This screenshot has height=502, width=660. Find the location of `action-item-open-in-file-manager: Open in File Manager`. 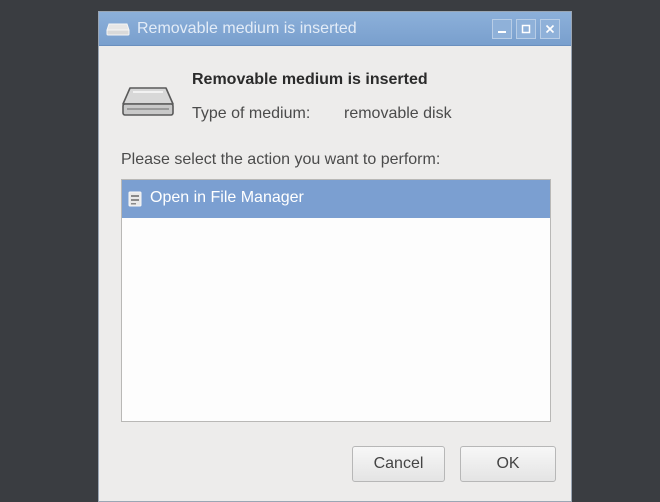

action-item-open-in-file-manager: Open in File Manager is located at coordinates (336, 199).